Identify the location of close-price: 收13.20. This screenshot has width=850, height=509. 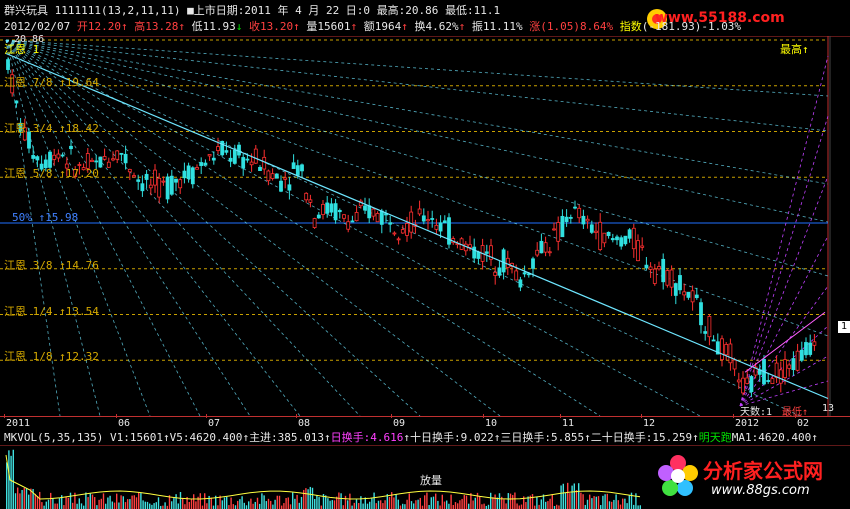
(271, 26).